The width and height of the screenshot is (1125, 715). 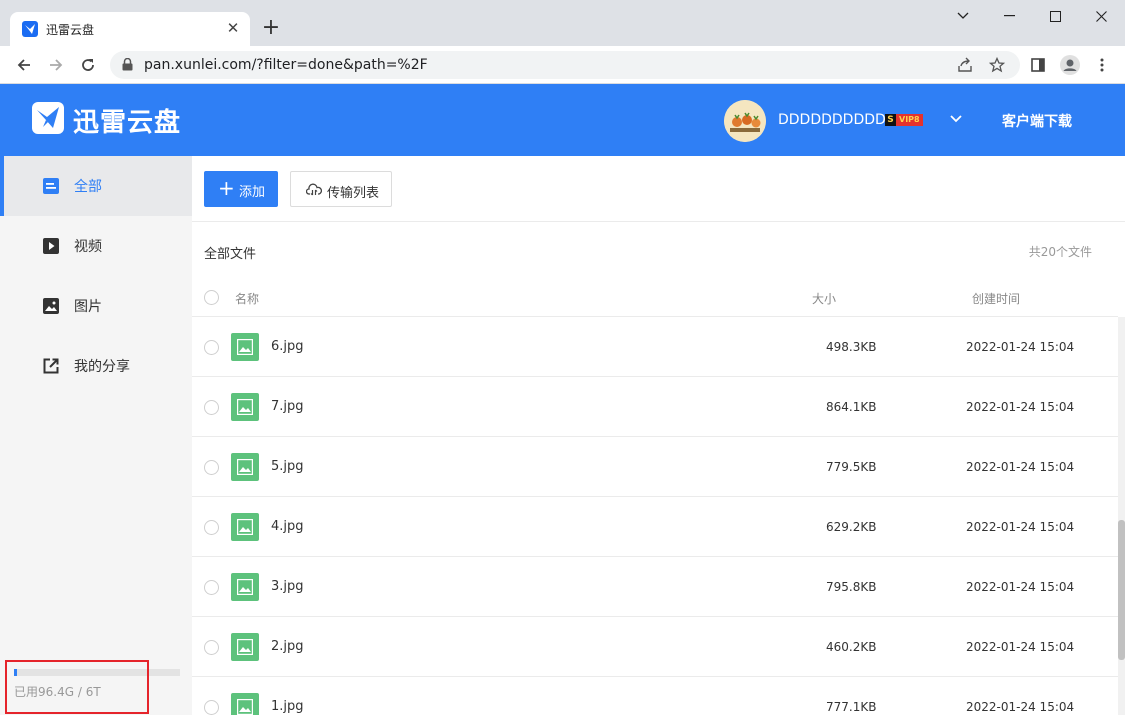 What do you see at coordinates (965, 65) in the screenshot?
I see `share-page-icon` at bounding box center [965, 65].